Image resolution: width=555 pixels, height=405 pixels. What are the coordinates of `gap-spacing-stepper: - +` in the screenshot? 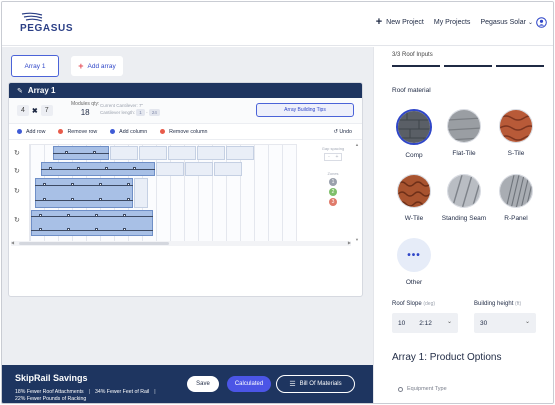 It's located at (333, 157).